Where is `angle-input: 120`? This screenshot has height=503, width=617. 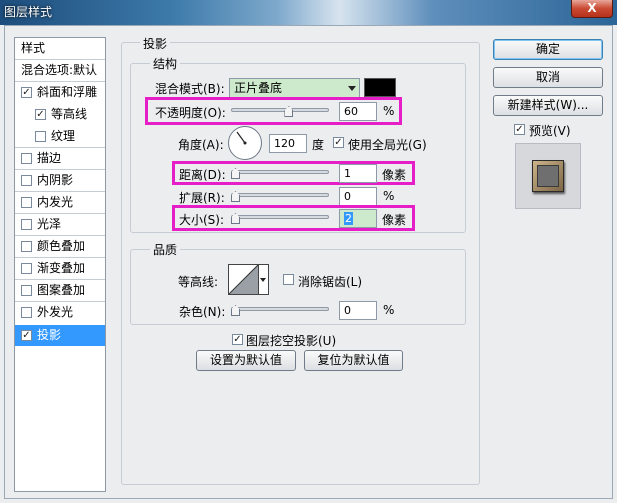 angle-input: 120 is located at coordinates (288, 143).